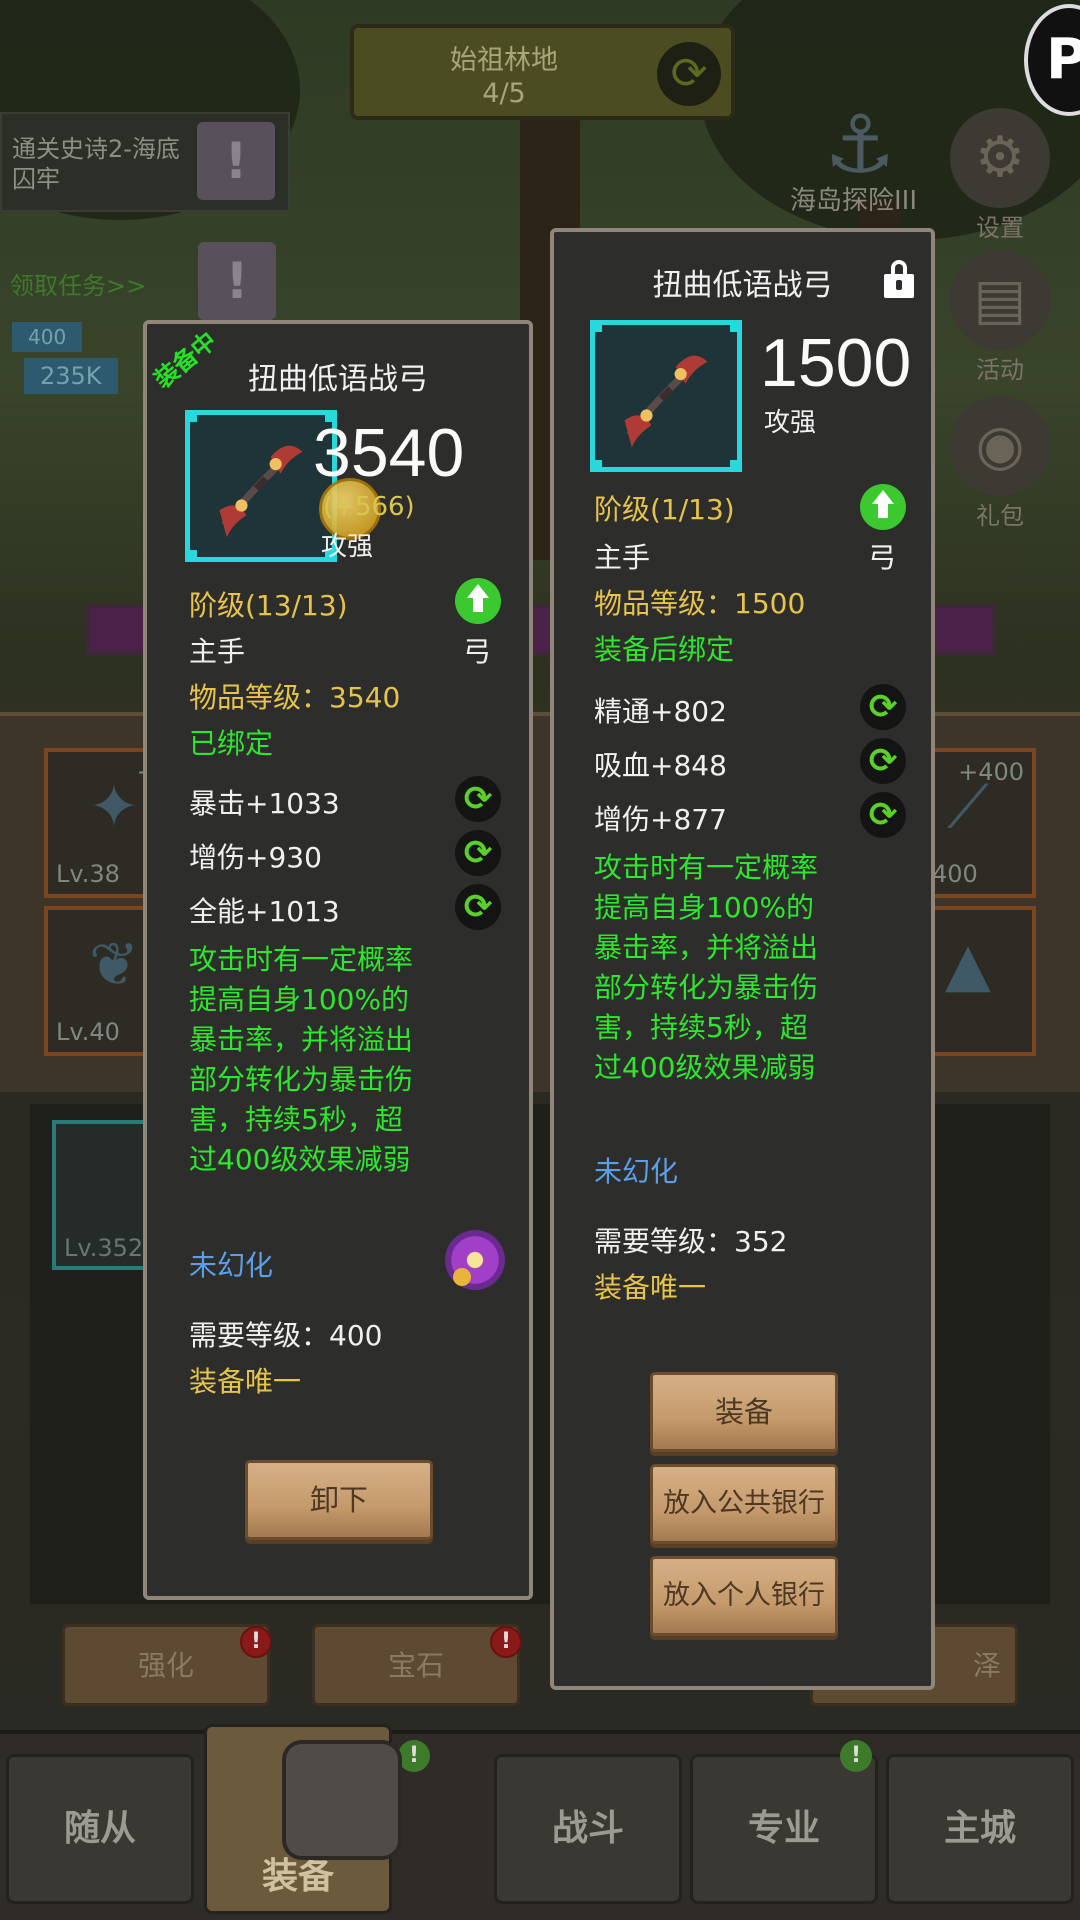 The image size is (1080, 1920). Describe the element at coordinates (264, 911) in the screenshot. I see `stat-line: 全能+1013` at that location.